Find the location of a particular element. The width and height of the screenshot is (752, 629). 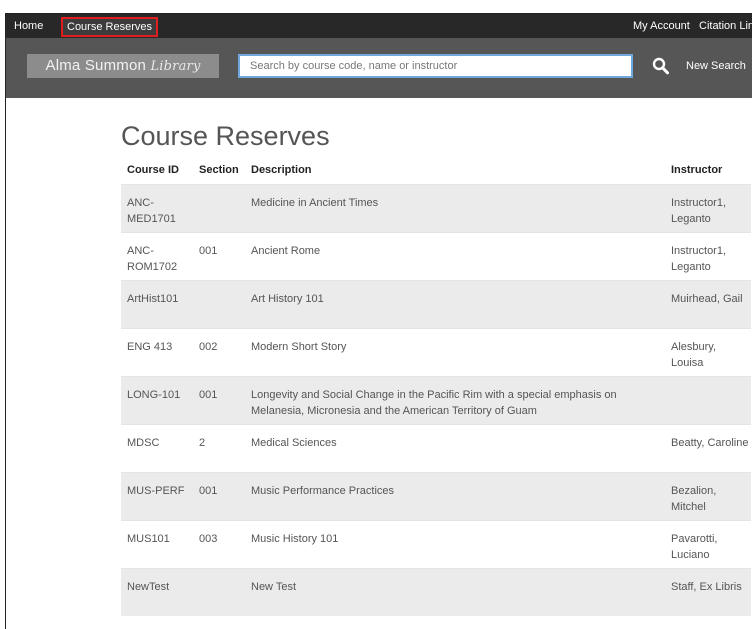

cell-description: Music Performance Practices is located at coordinates (455, 496).